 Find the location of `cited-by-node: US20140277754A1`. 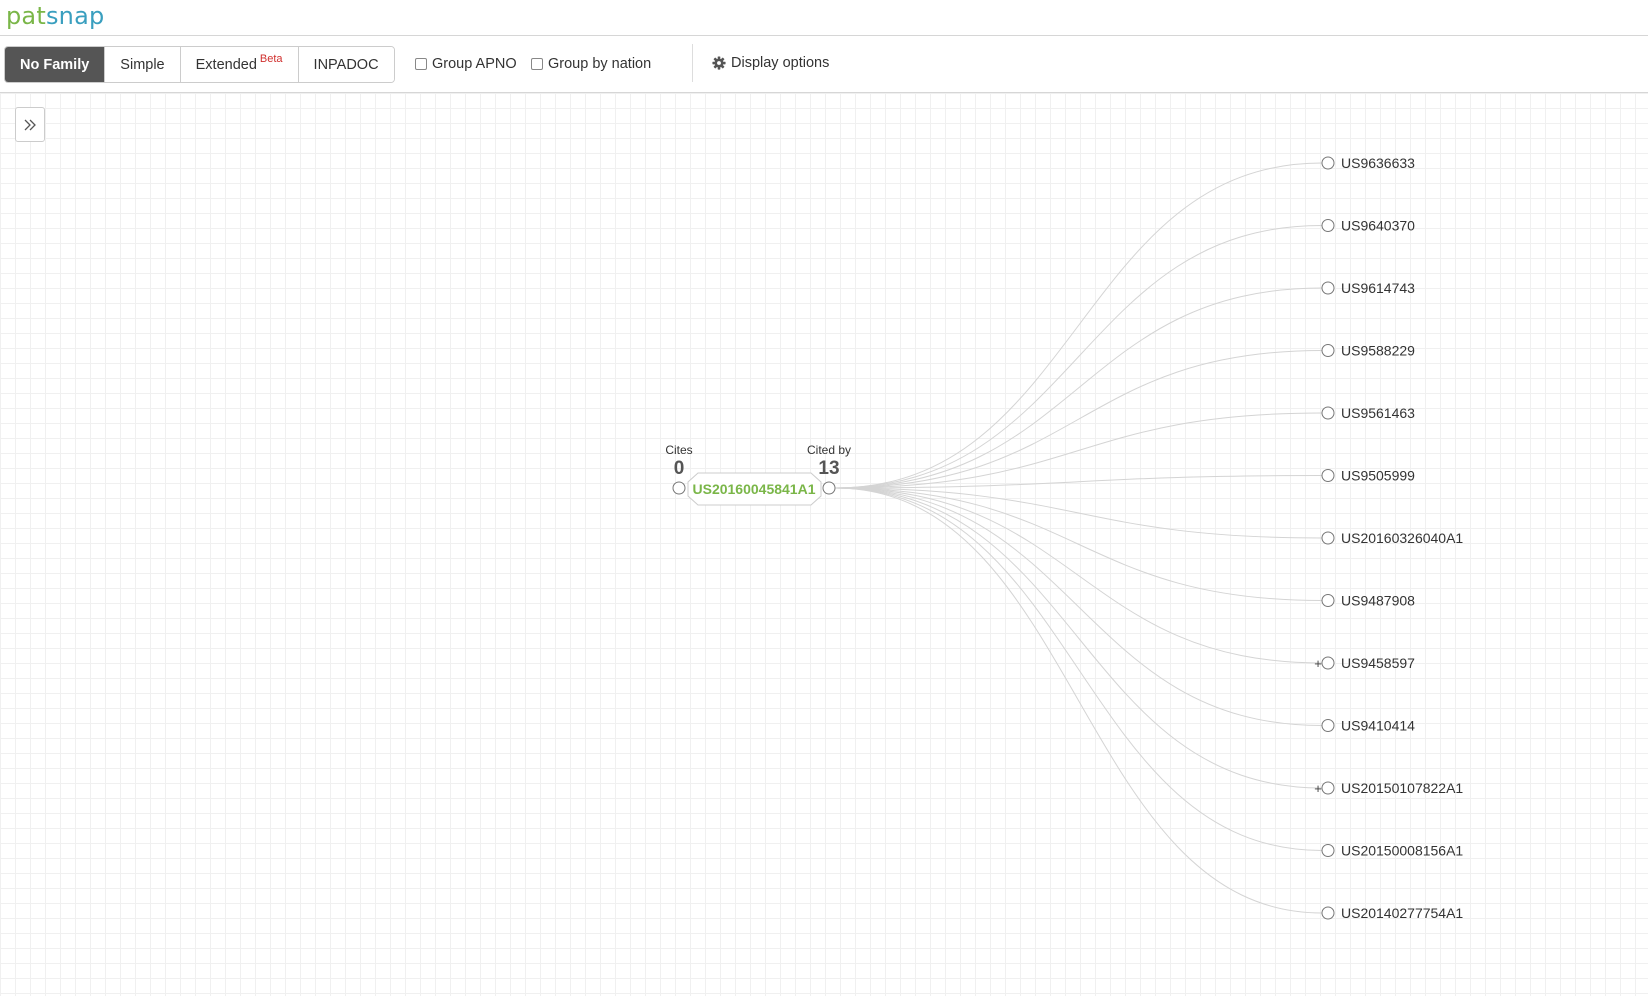

cited-by-node: US20140277754A1 is located at coordinates (1392, 913).